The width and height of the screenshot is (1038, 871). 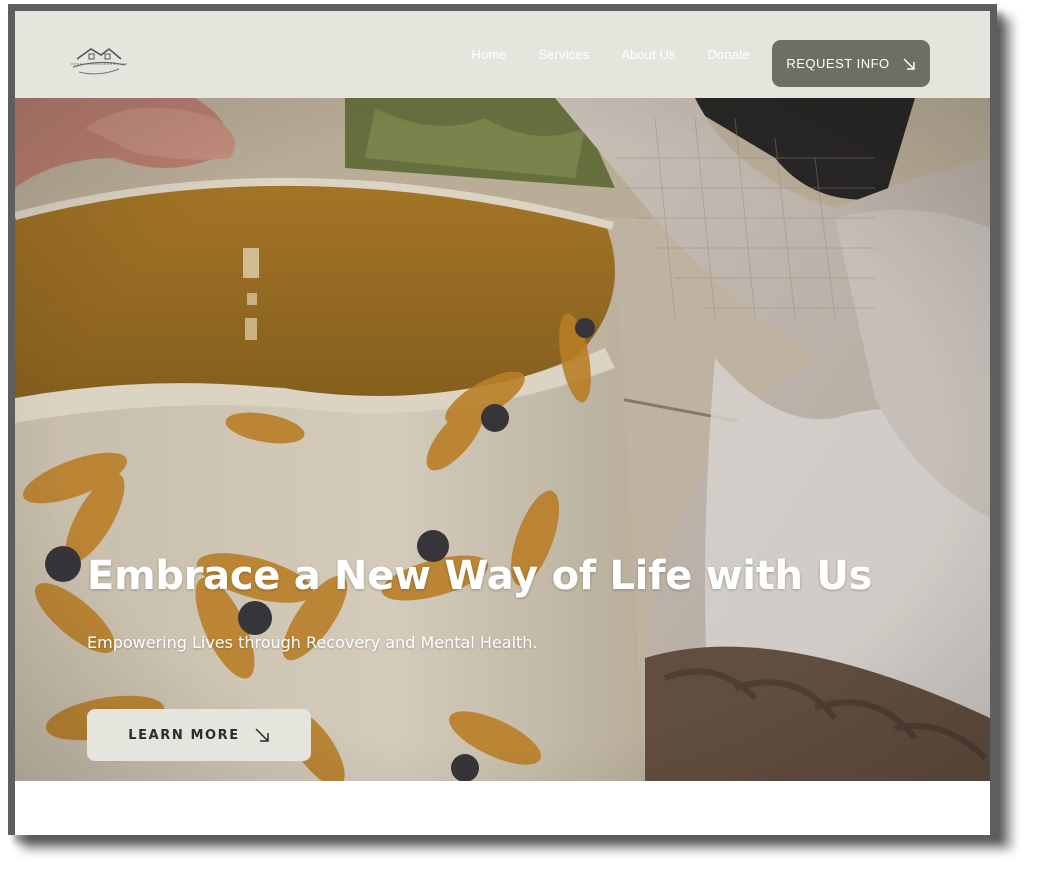 I want to click on nav-donate-link: Donate, so click(x=728, y=54).